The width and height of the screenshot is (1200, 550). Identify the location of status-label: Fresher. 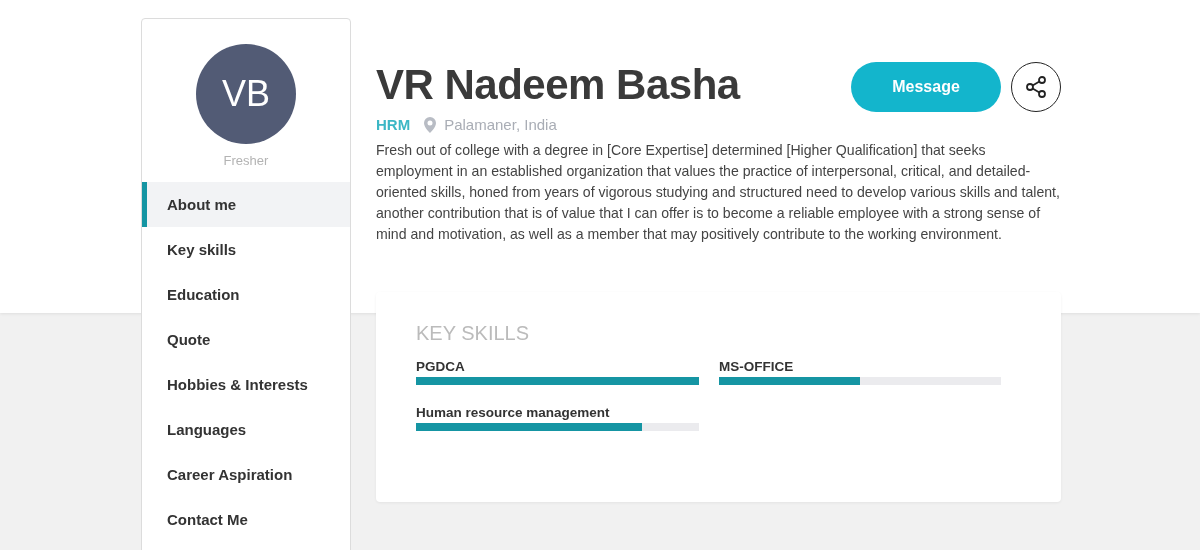
(246, 160).